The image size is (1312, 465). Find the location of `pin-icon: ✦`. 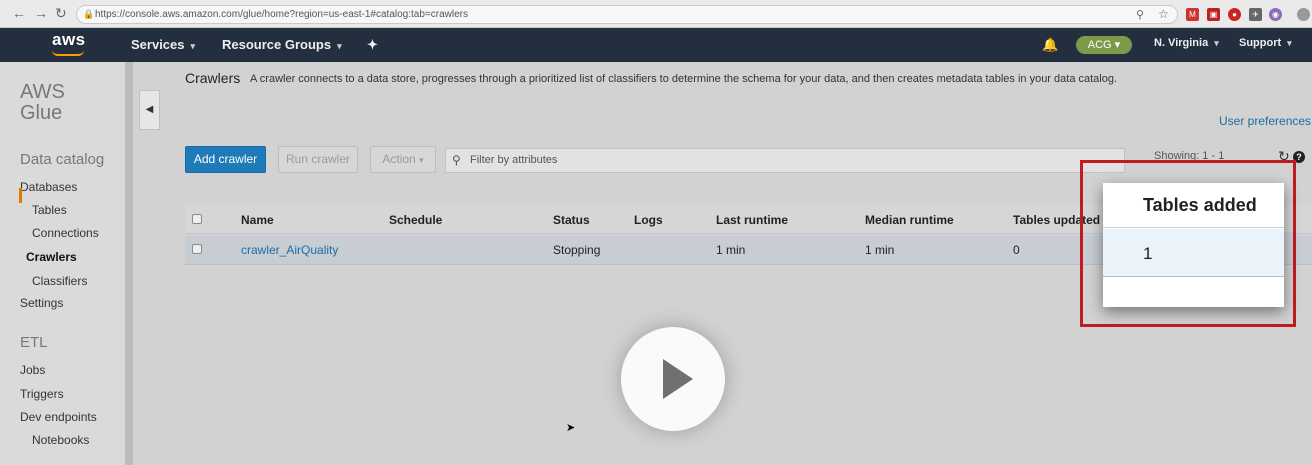

pin-icon: ✦ is located at coordinates (372, 45).